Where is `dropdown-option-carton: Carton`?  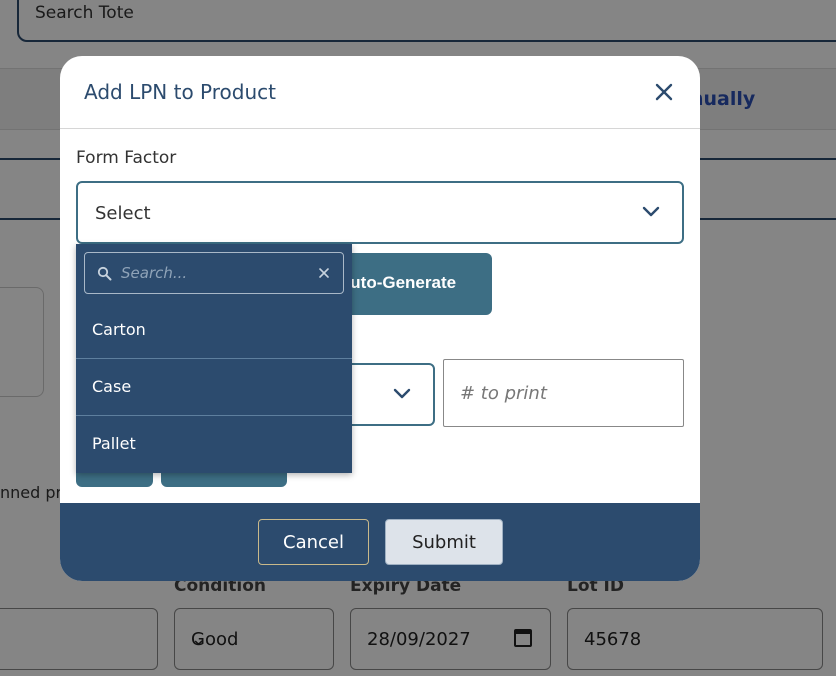
dropdown-option-carton: Carton is located at coordinates (214, 330).